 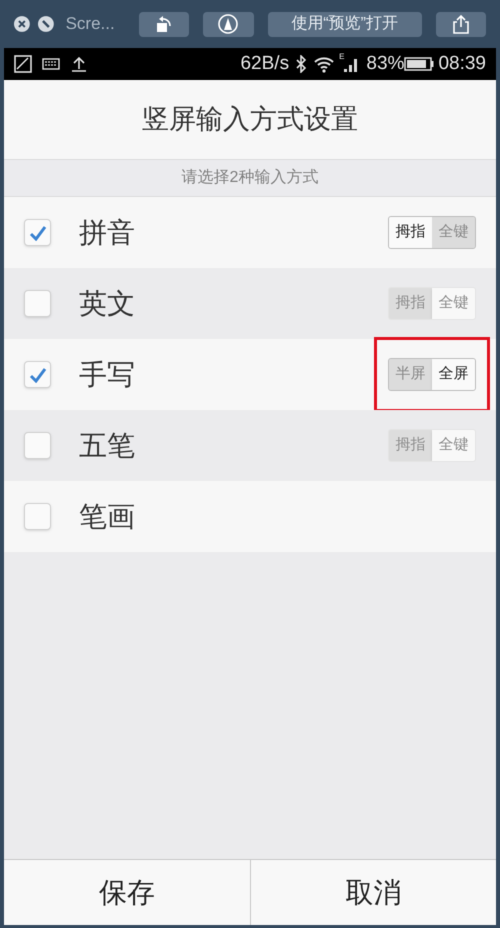 I want to click on method-label: 英文, so click(x=107, y=303).